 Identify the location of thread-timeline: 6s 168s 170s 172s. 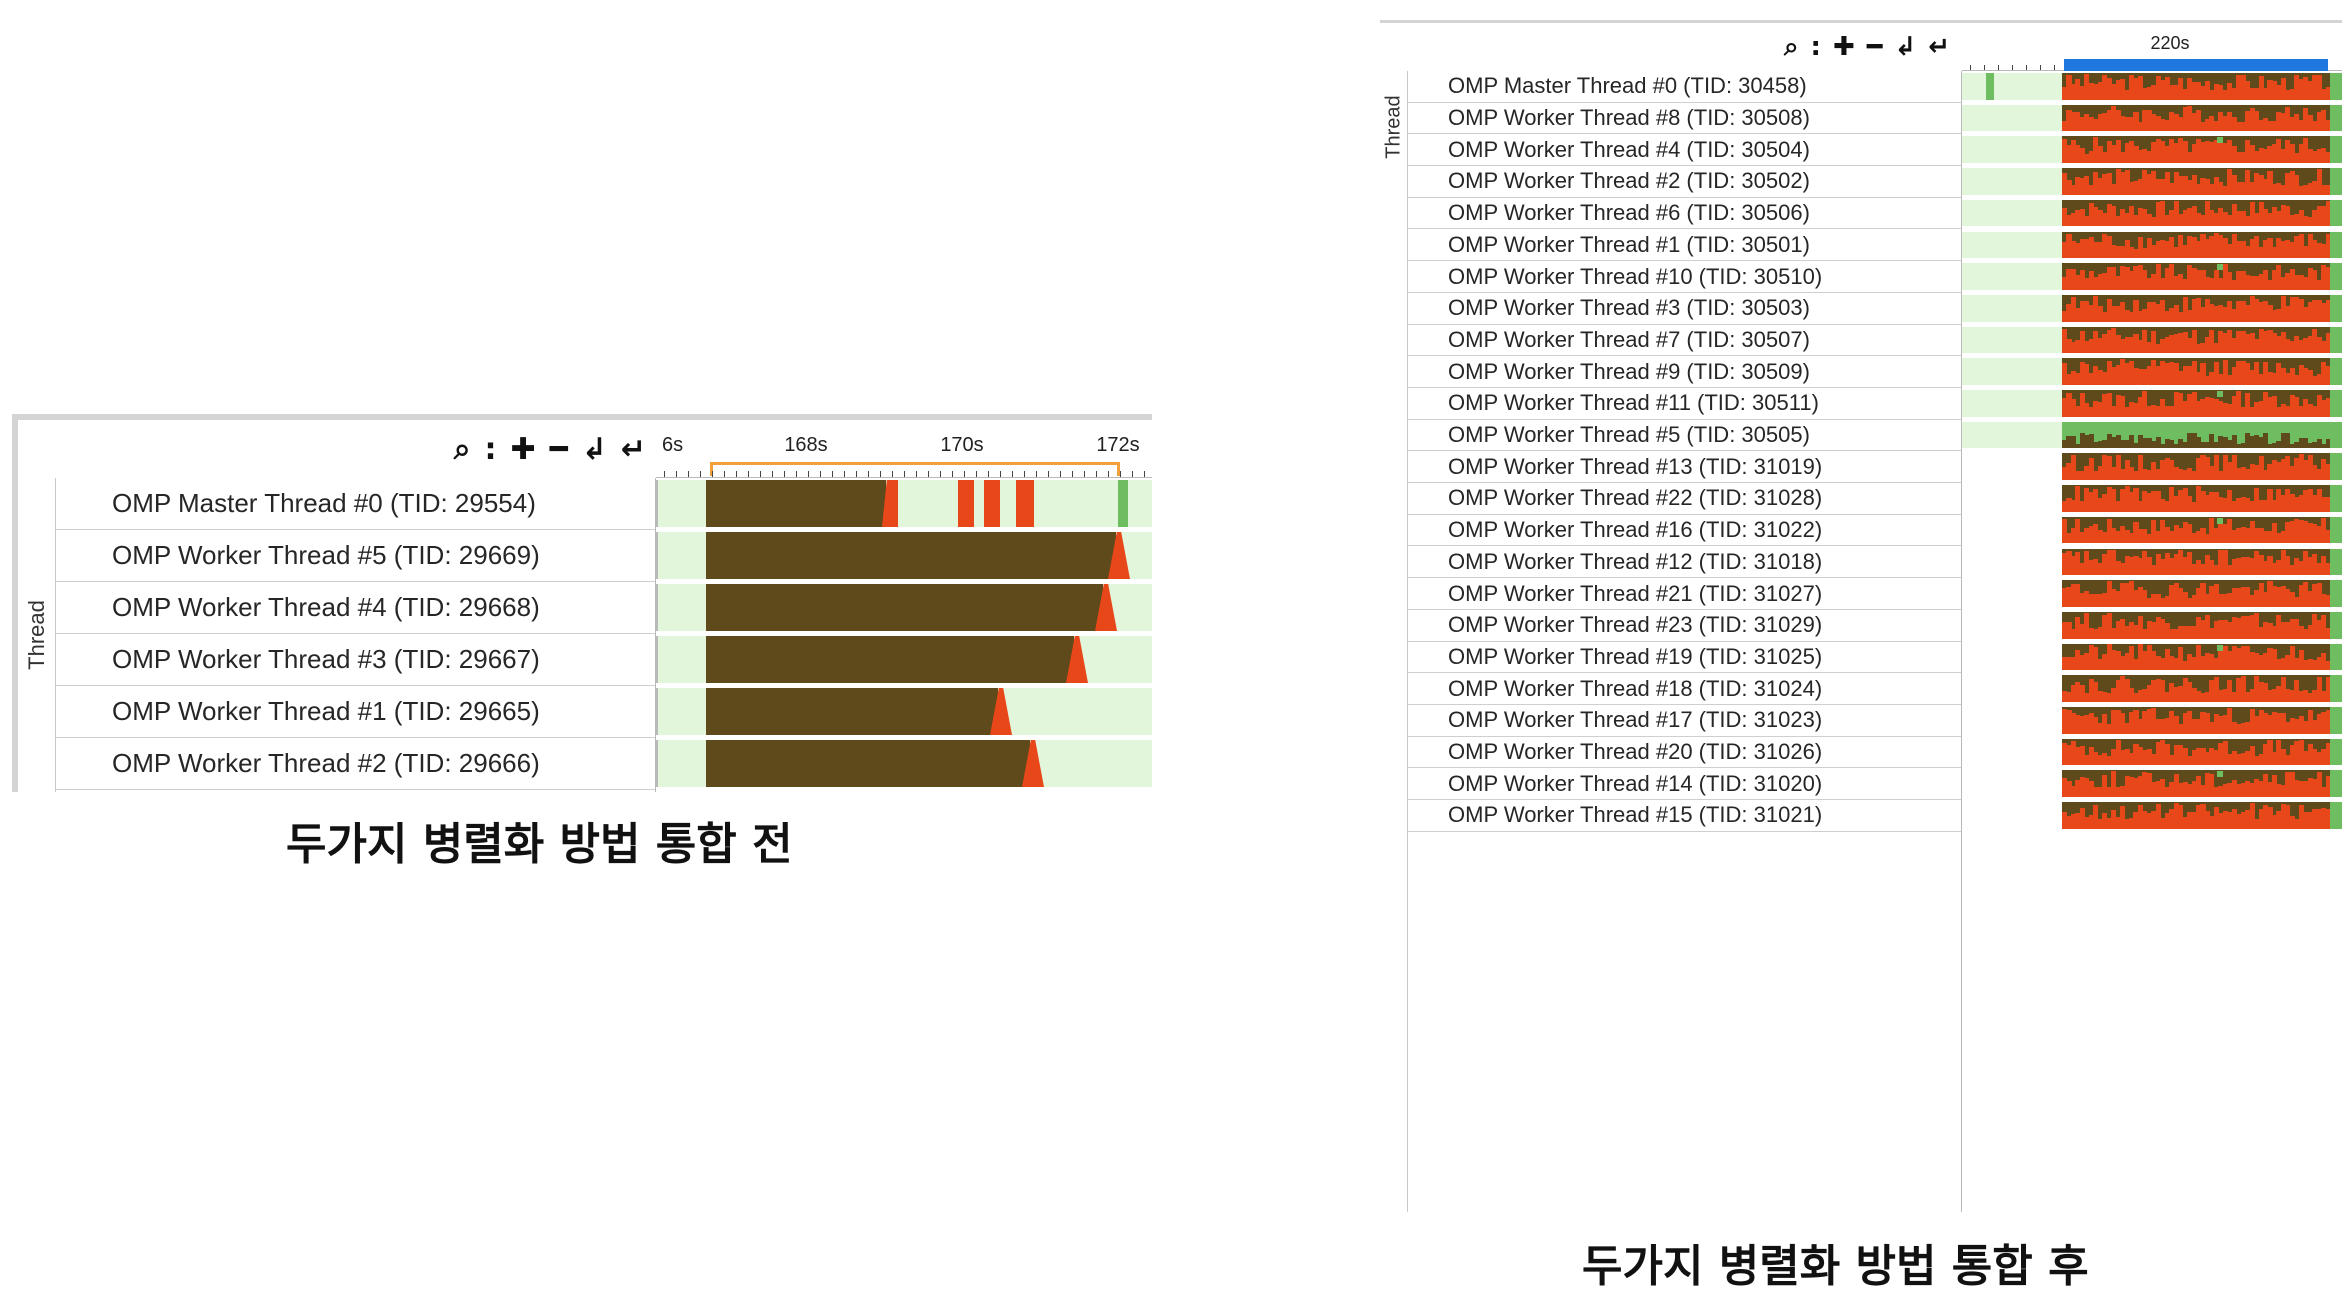
(904, 606).